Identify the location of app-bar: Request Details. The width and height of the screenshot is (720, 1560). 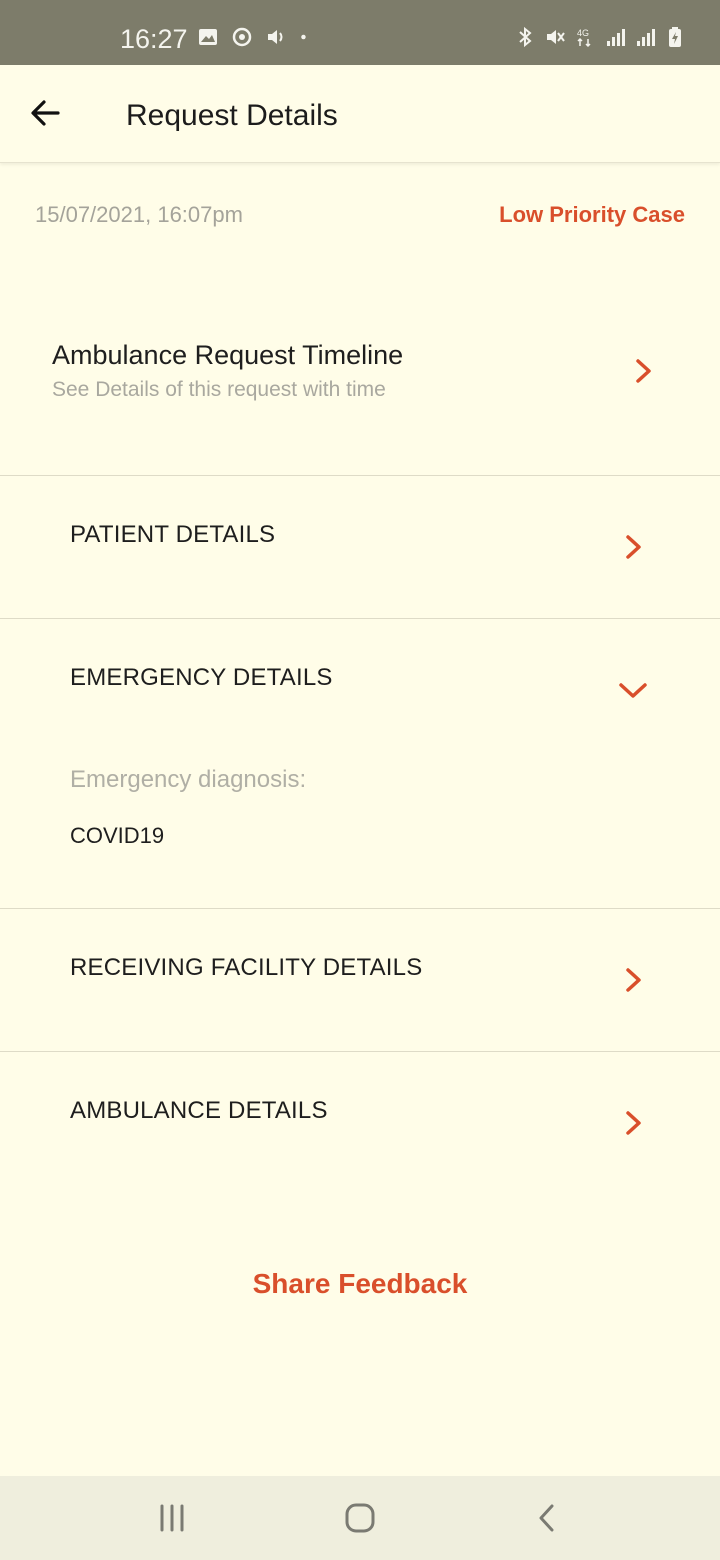
(360, 114).